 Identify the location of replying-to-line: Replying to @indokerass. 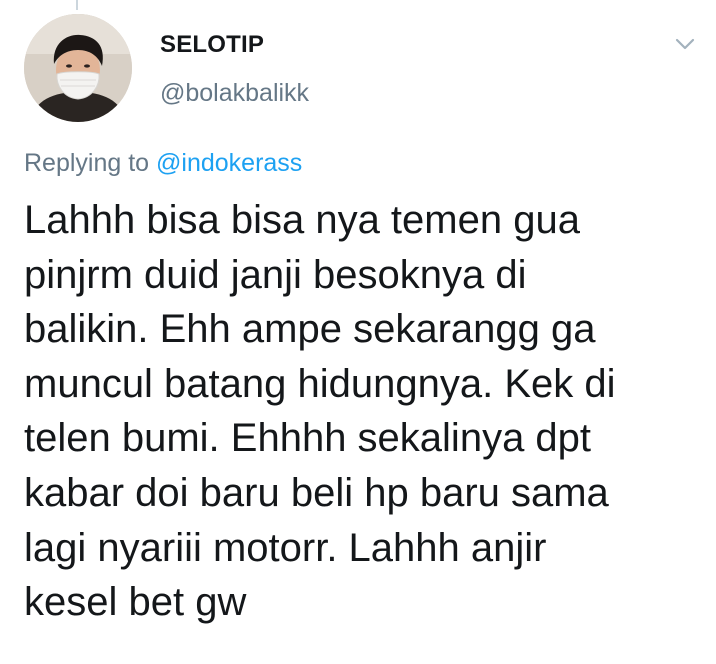
(163, 163).